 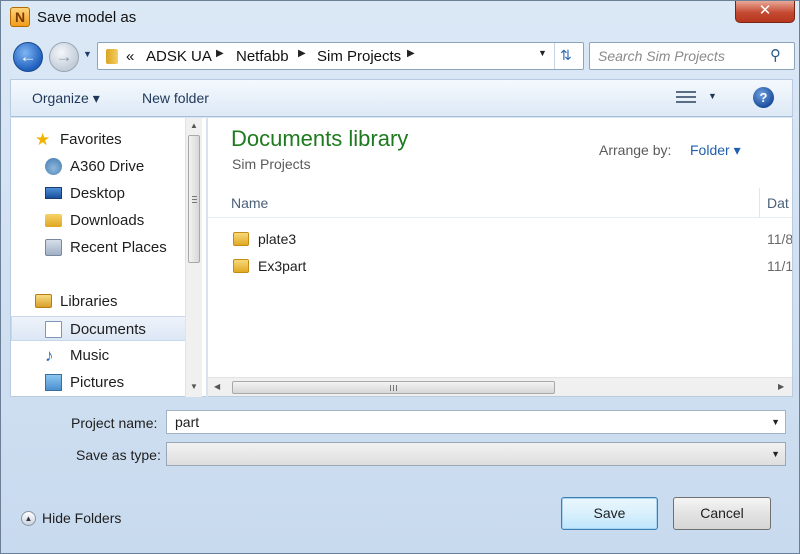 I want to click on library-subtitle: Sim Projects, so click(x=271, y=164).